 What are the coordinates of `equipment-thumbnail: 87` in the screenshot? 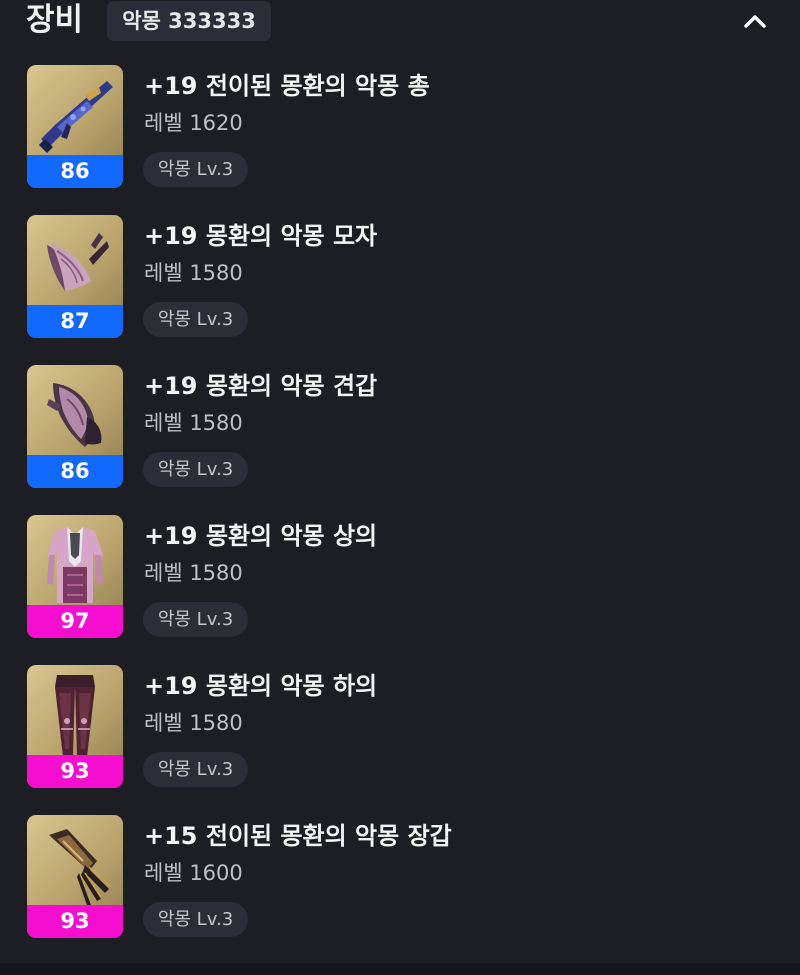 It's located at (75, 276).